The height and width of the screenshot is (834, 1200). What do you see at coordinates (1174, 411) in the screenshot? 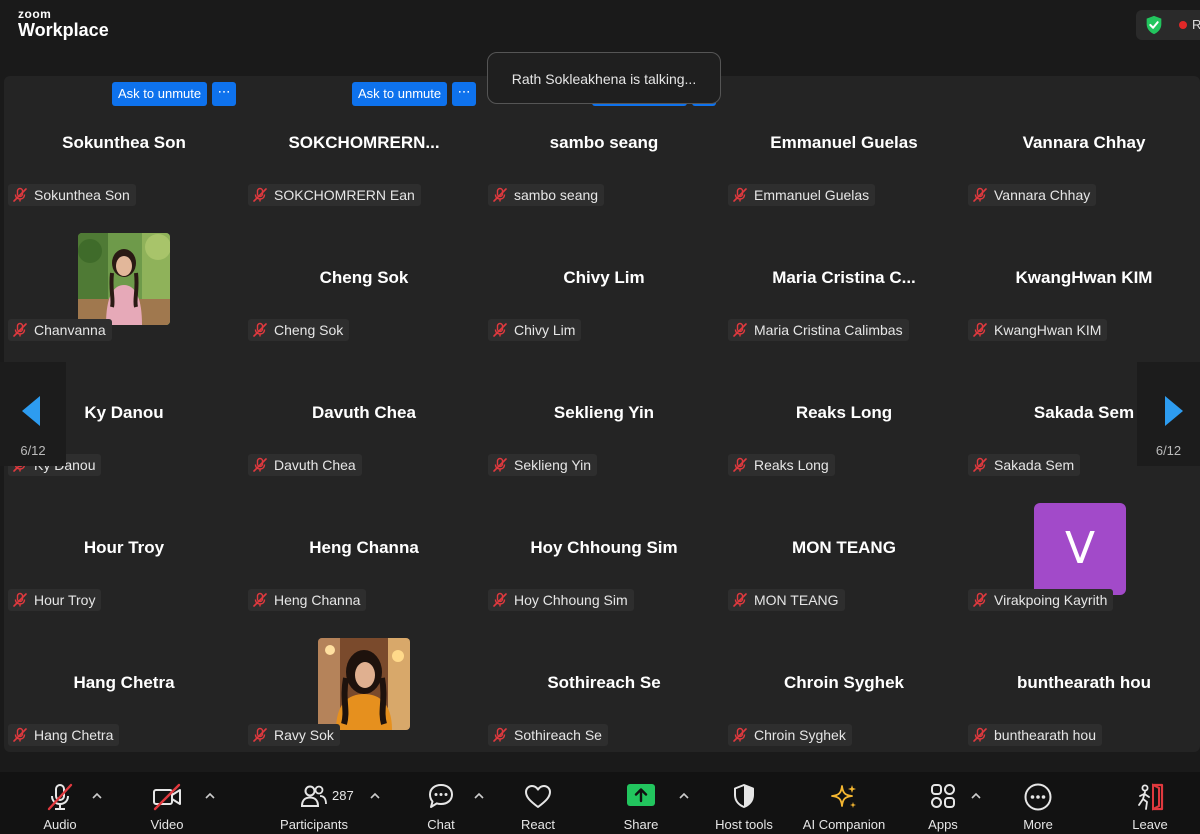
I see `arrow-right-icon` at bounding box center [1174, 411].